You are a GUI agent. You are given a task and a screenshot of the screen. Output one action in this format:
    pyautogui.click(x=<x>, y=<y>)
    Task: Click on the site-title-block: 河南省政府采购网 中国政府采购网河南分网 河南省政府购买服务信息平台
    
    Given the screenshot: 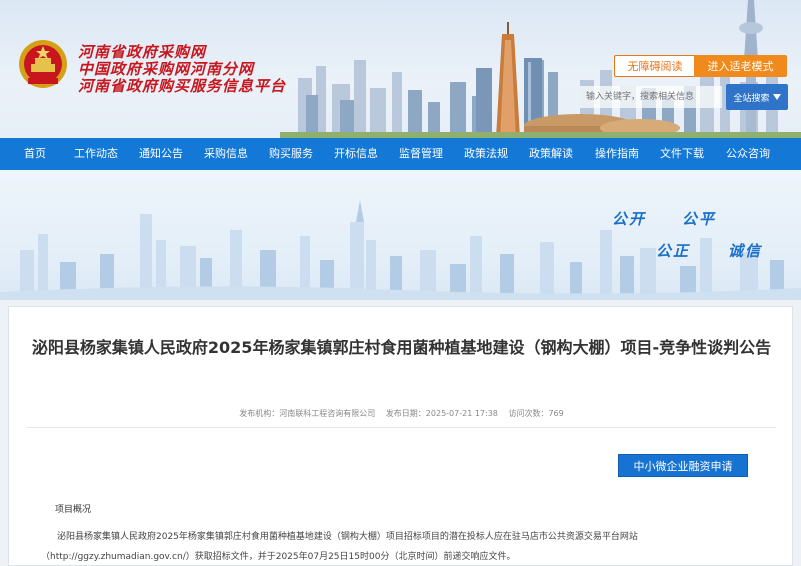 What is the action you would take?
    pyautogui.click(x=182, y=69)
    